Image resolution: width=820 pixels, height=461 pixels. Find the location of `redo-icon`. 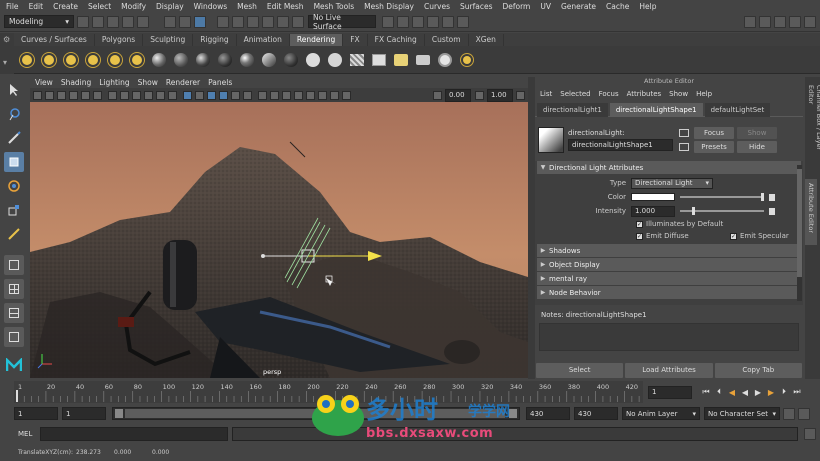

redo-icon is located at coordinates (143, 21).